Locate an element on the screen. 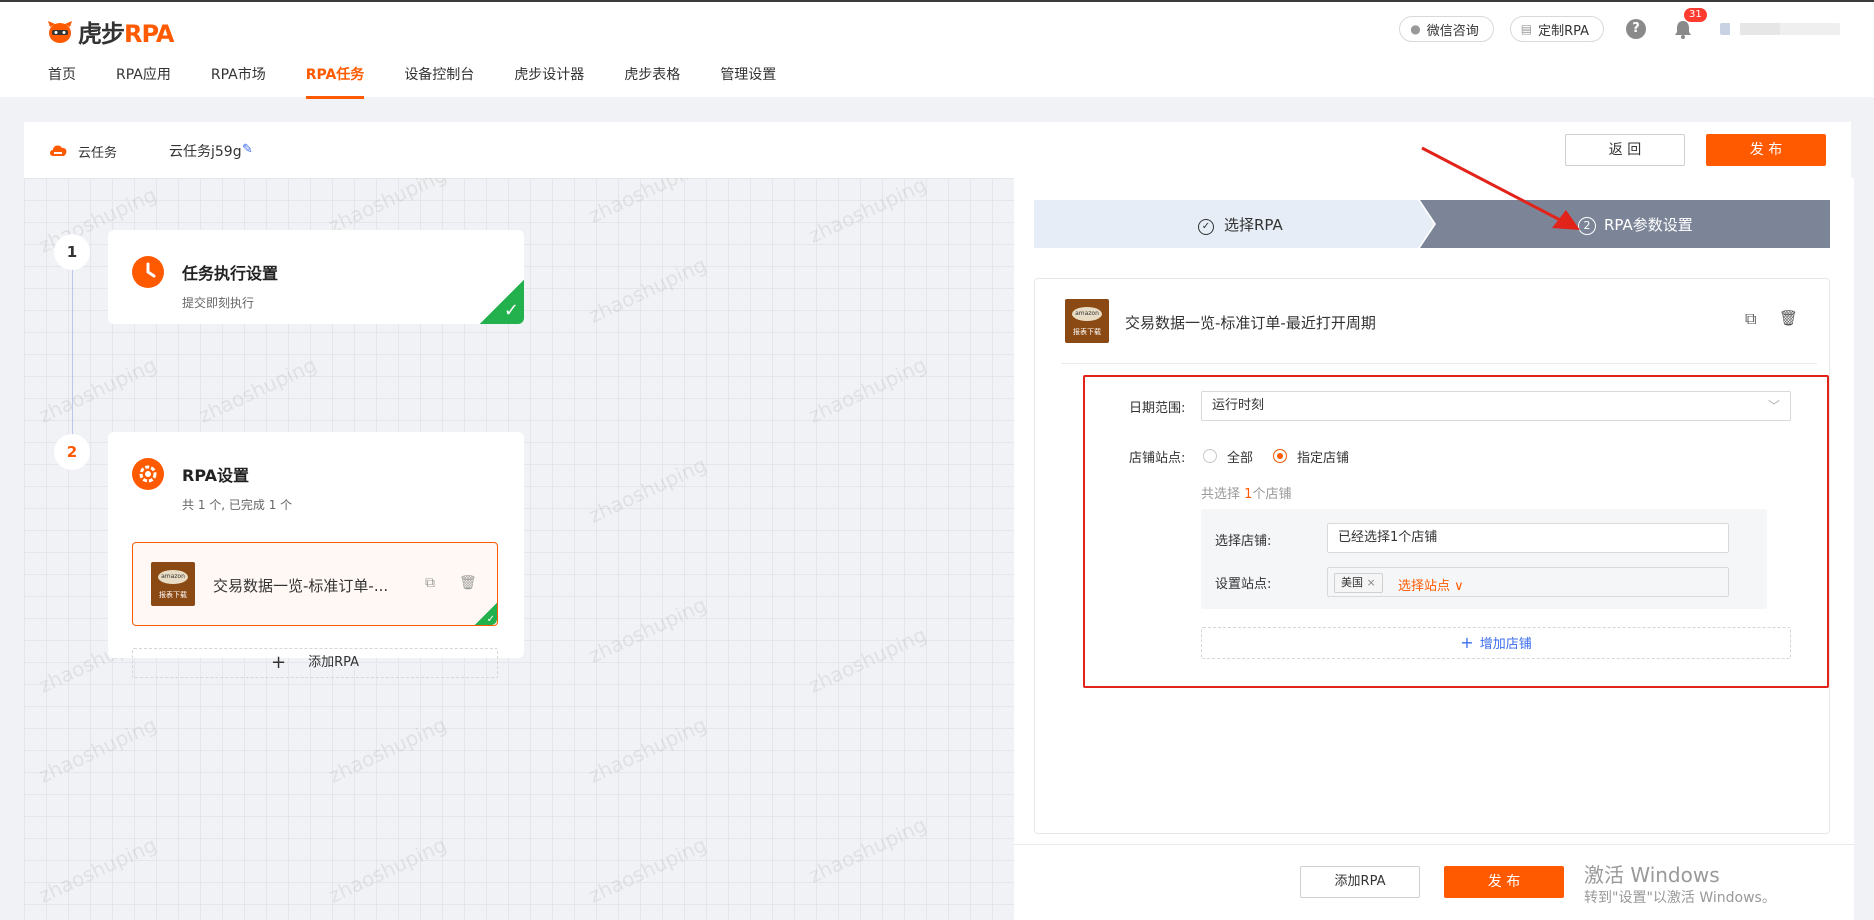 The height and width of the screenshot is (920, 1874). store-site-label: 店铺站点: is located at coordinates (1157, 458).